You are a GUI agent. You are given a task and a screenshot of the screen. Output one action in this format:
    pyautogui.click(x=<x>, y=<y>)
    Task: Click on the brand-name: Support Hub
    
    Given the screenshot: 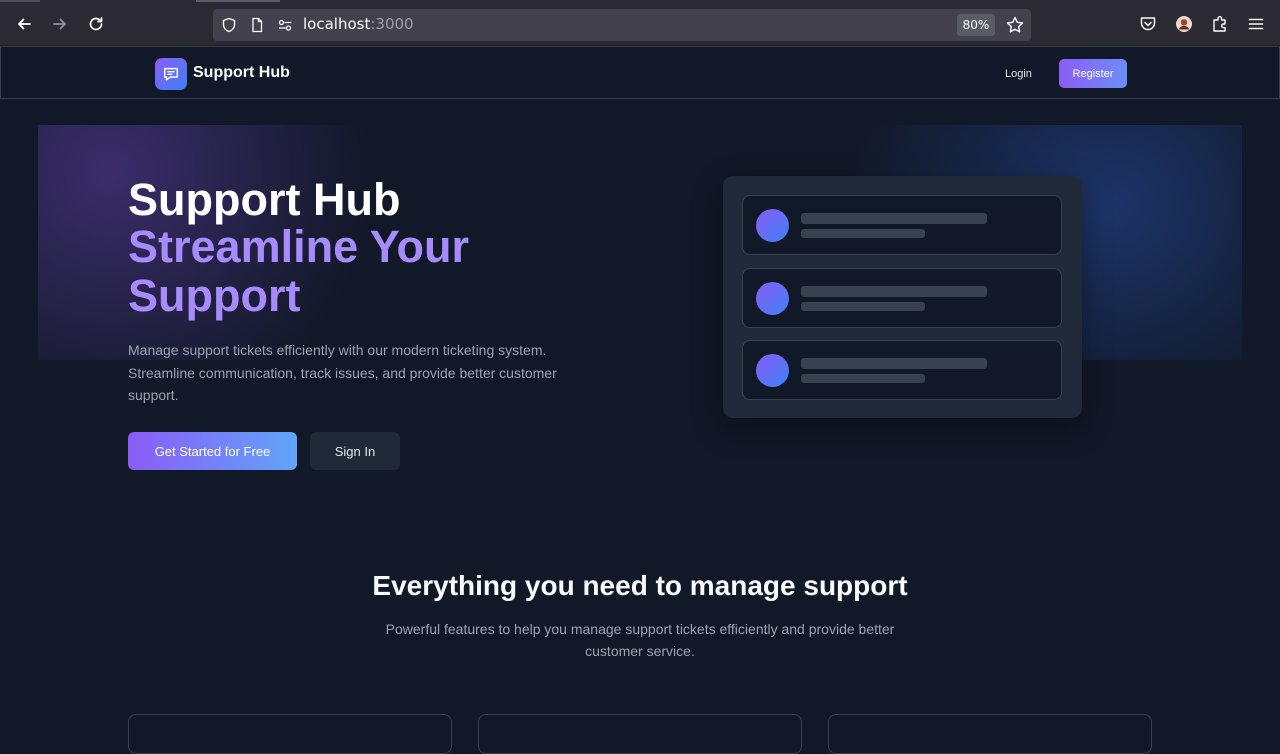 What is the action you would take?
    pyautogui.click(x=241, y=73)
    